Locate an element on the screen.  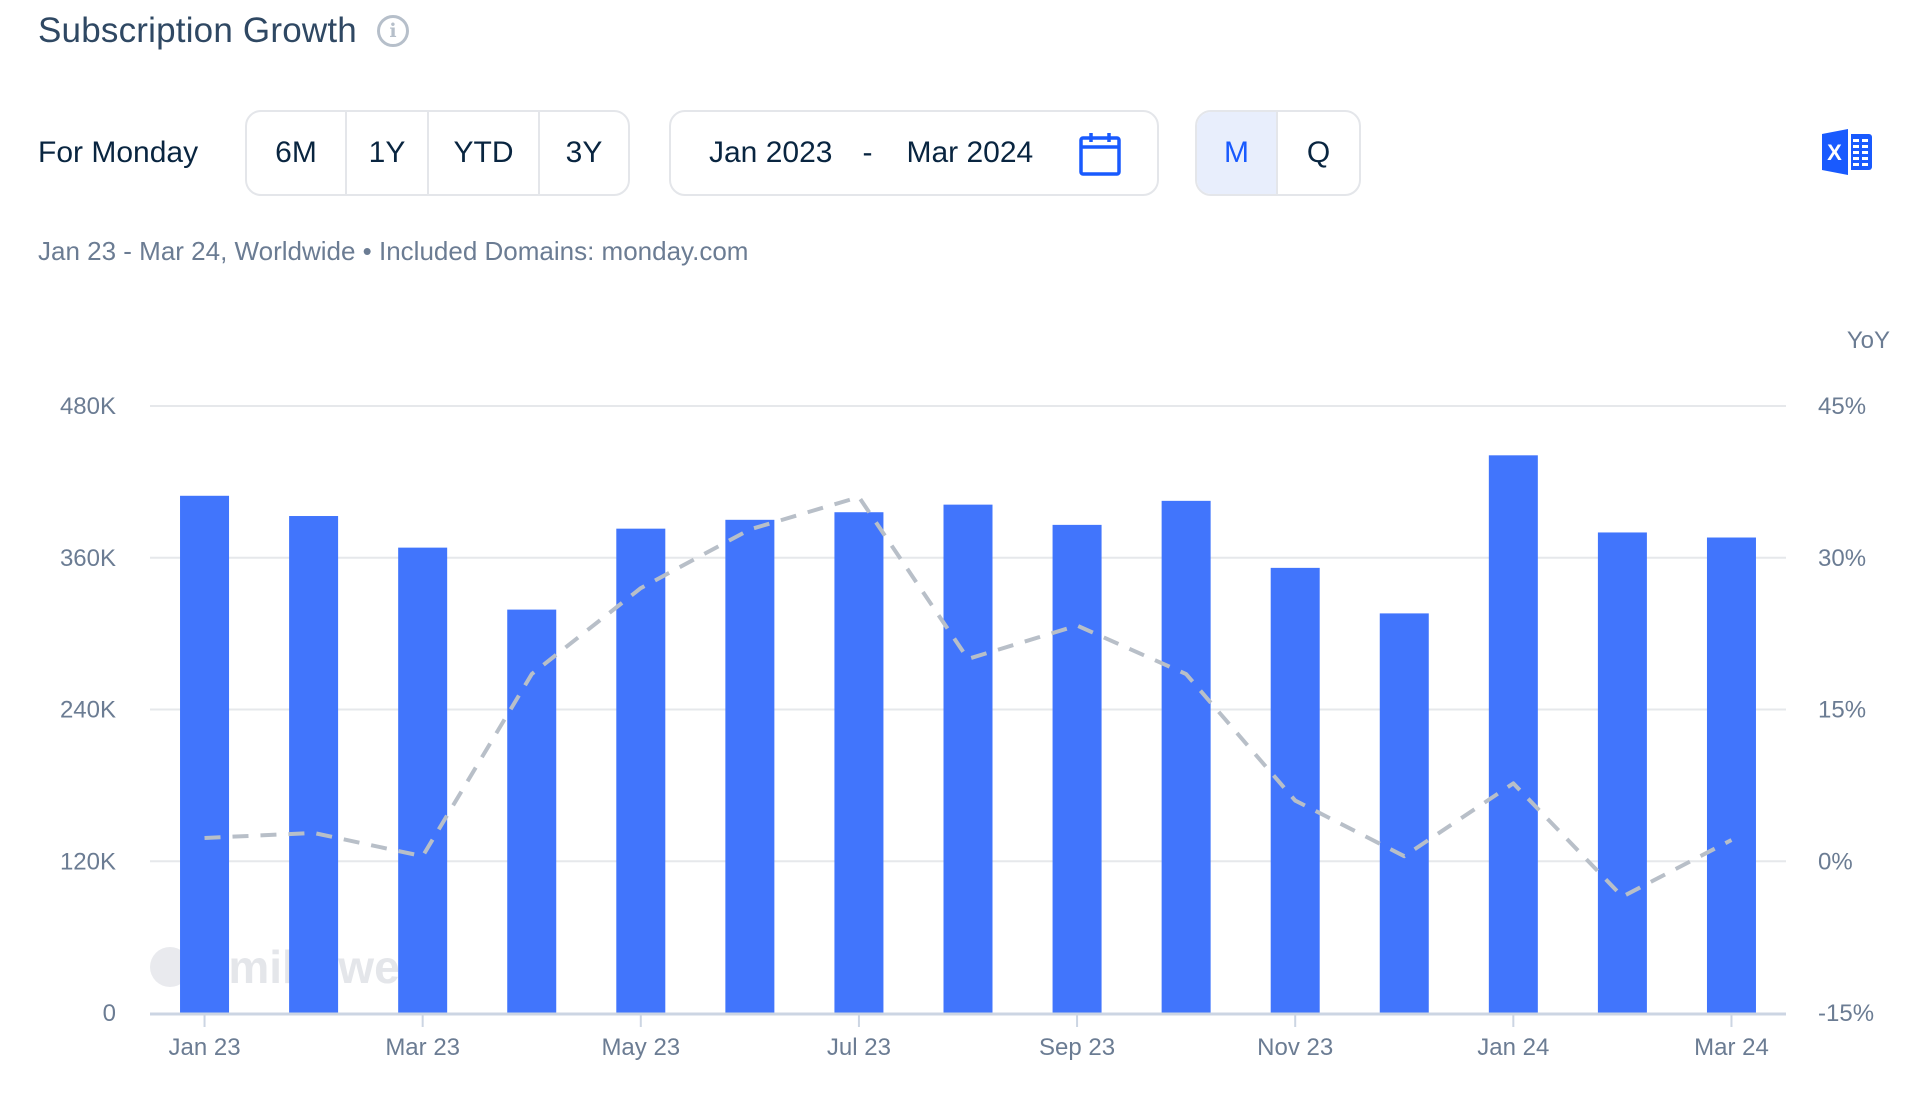
range-button-6m: 6M is located at coordinates (297, 153).